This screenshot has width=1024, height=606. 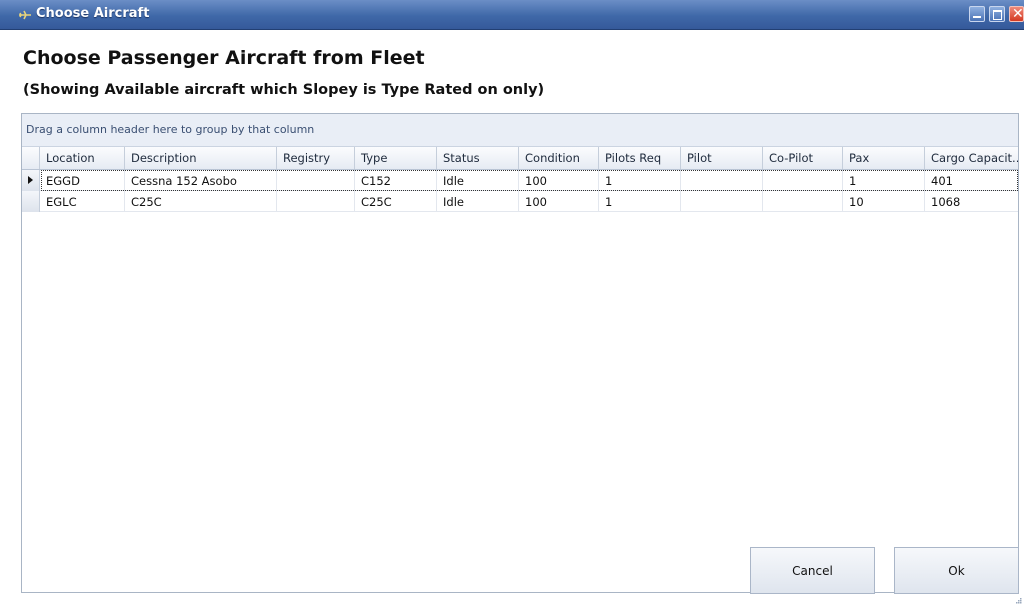 I want to click on cell-description: C25C, so click(x=201, y=201).